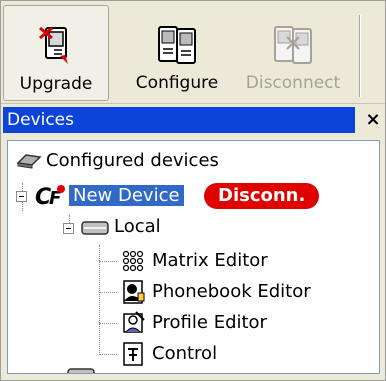  Describe the element at coordinates (132, 161) in the screenshot. I see `tree-root-label: Configured devices` at that location.